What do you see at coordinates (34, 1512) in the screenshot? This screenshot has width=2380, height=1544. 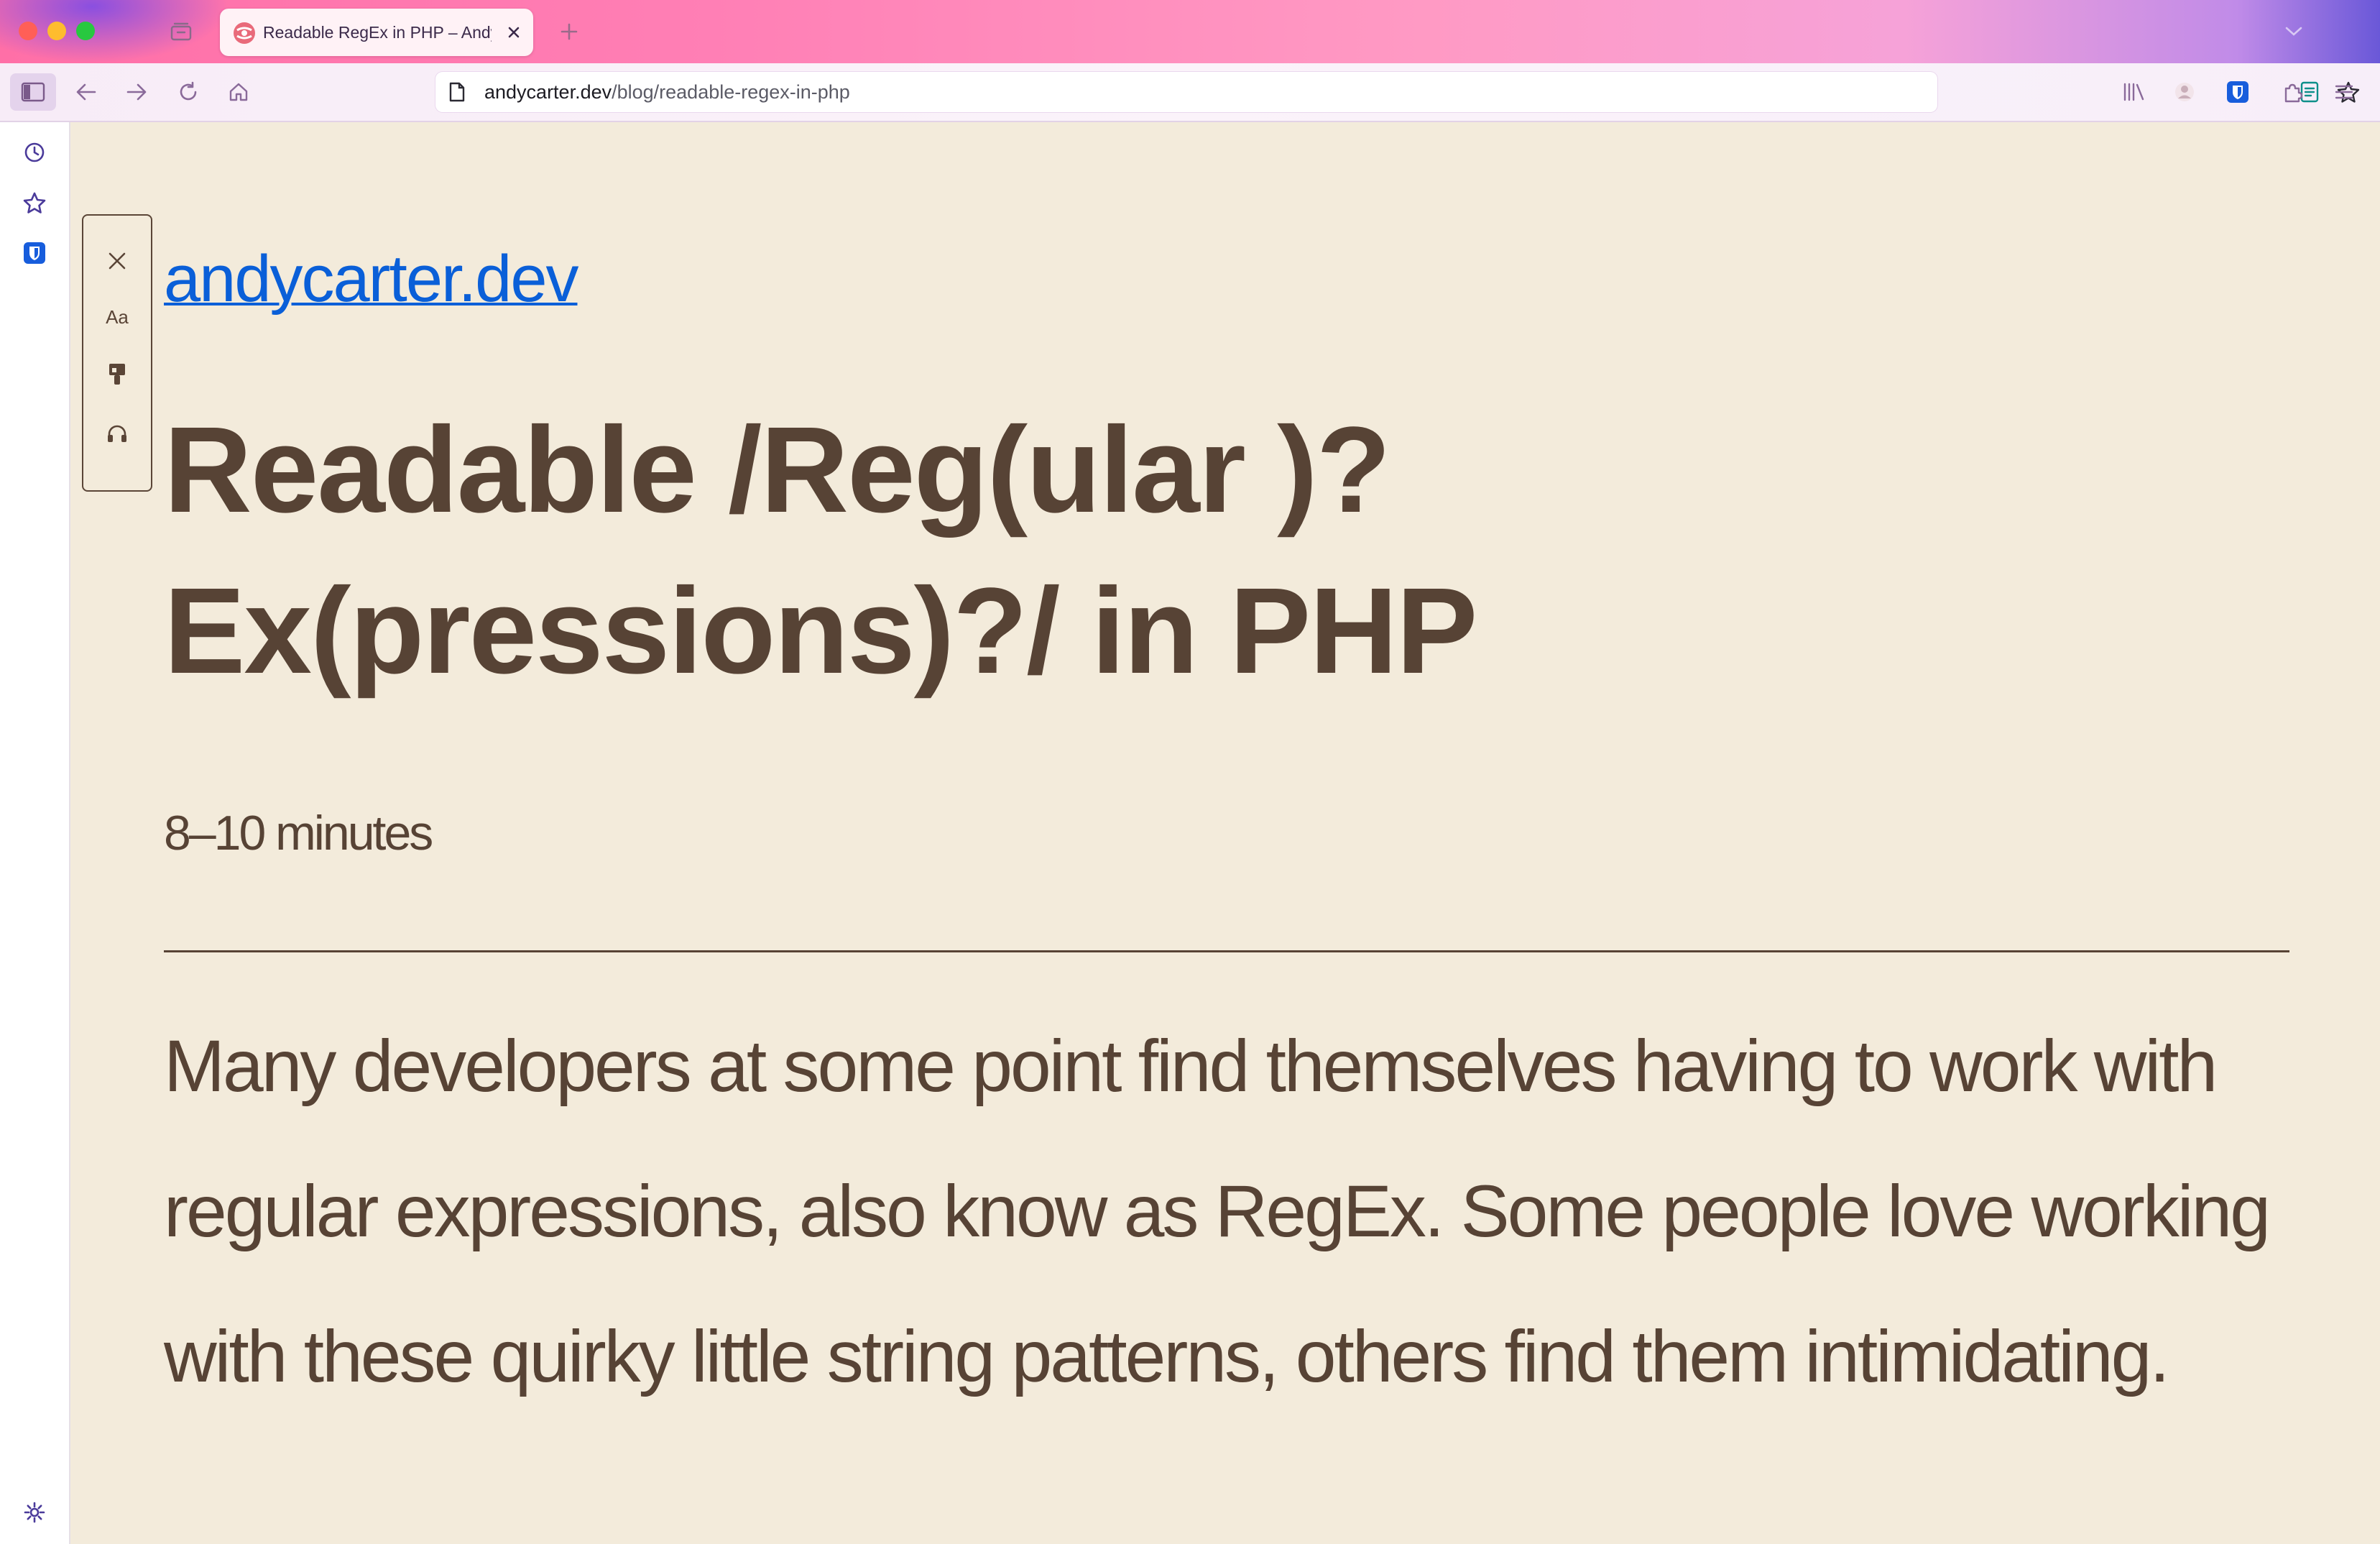 I see `gear-icon` at bounding box center [34, 1512].